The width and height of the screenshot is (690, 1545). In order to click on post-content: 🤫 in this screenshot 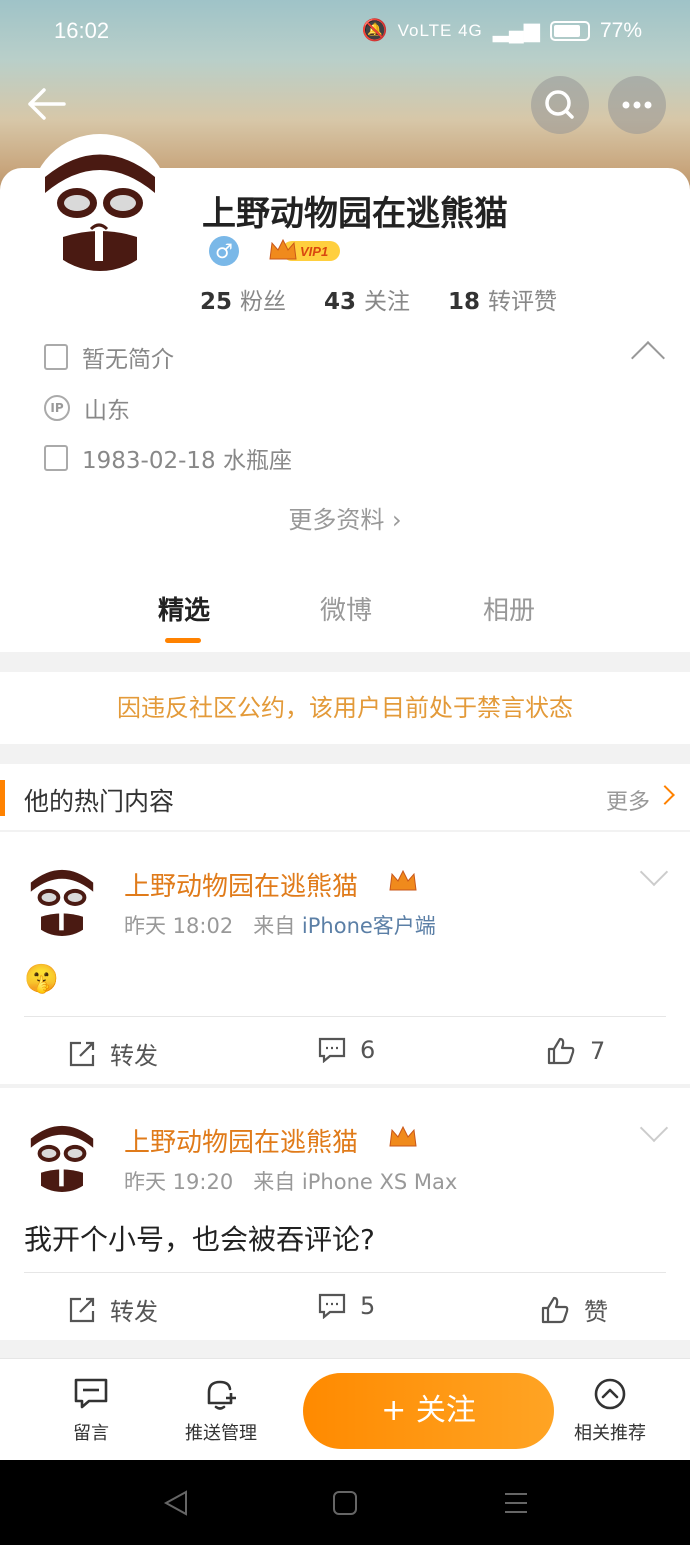, I will do `click(41, 978)`.